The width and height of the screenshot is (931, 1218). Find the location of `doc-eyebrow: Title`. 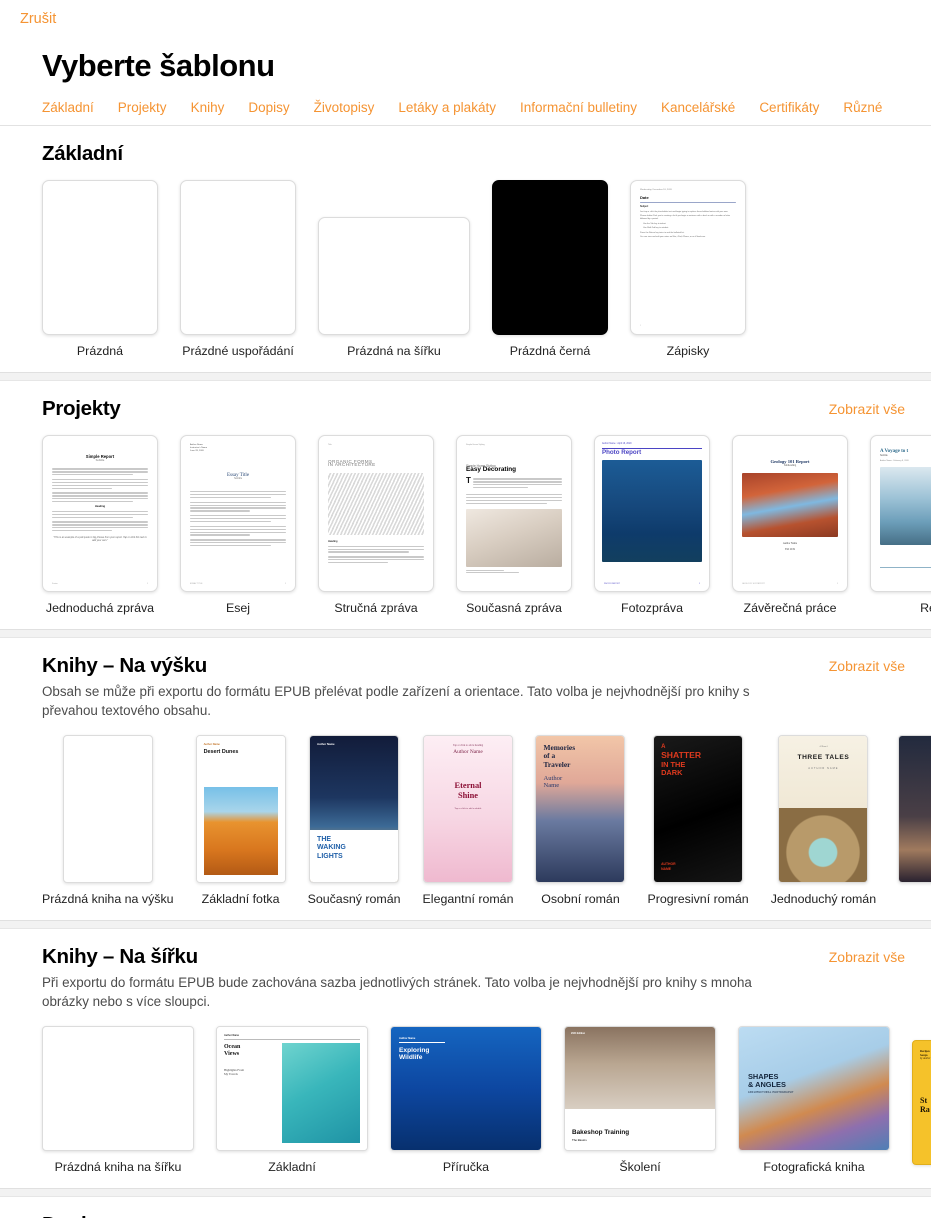

doc-eyebrow: Title is located at coordinates (330, 445).